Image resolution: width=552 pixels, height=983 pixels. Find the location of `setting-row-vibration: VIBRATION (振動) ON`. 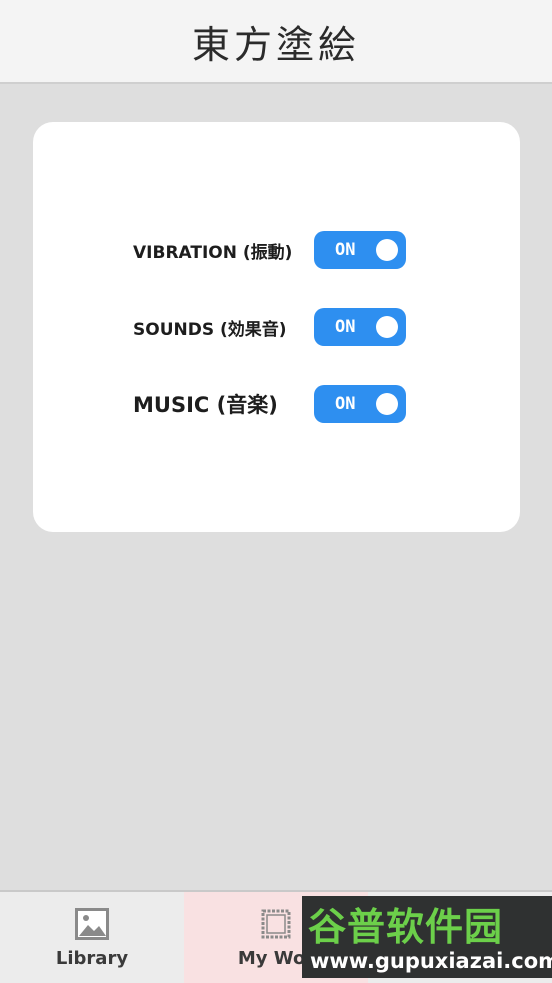

setting-row-vibration: VIBRATION (振動) ON is located at coordinates (276, 250).